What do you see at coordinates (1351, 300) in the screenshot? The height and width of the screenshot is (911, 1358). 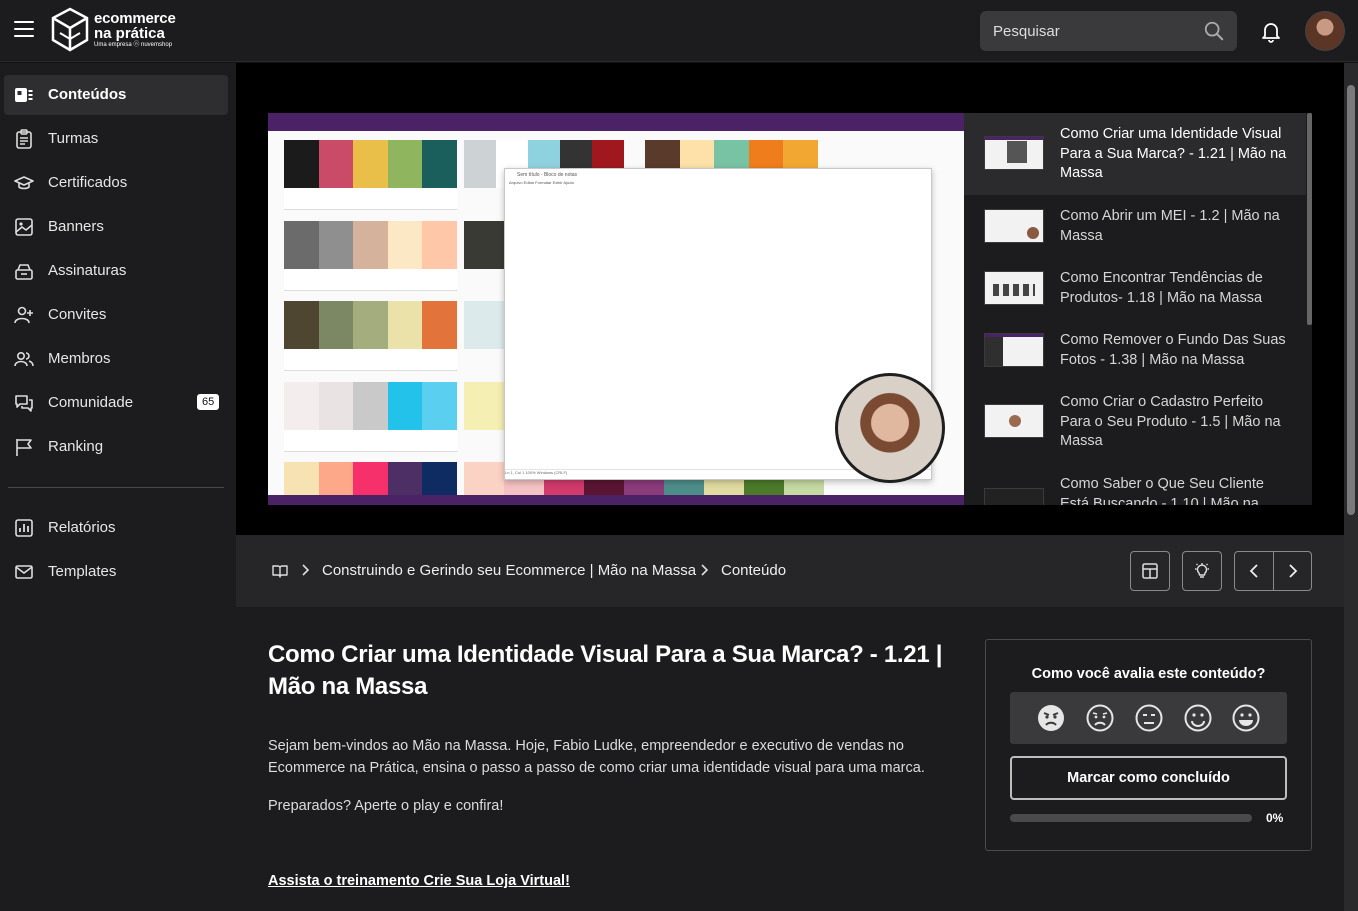 I see `page-scrollbar-thumb` at bounding box center [1351, 300].